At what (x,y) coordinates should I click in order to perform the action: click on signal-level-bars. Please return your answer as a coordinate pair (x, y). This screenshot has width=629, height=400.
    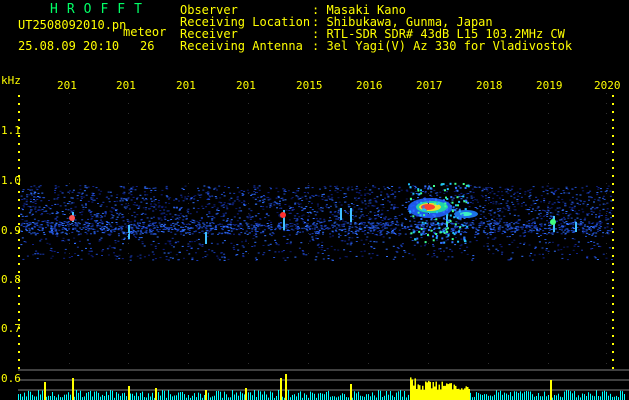
    Looking at the image, I should click on (321, 387).